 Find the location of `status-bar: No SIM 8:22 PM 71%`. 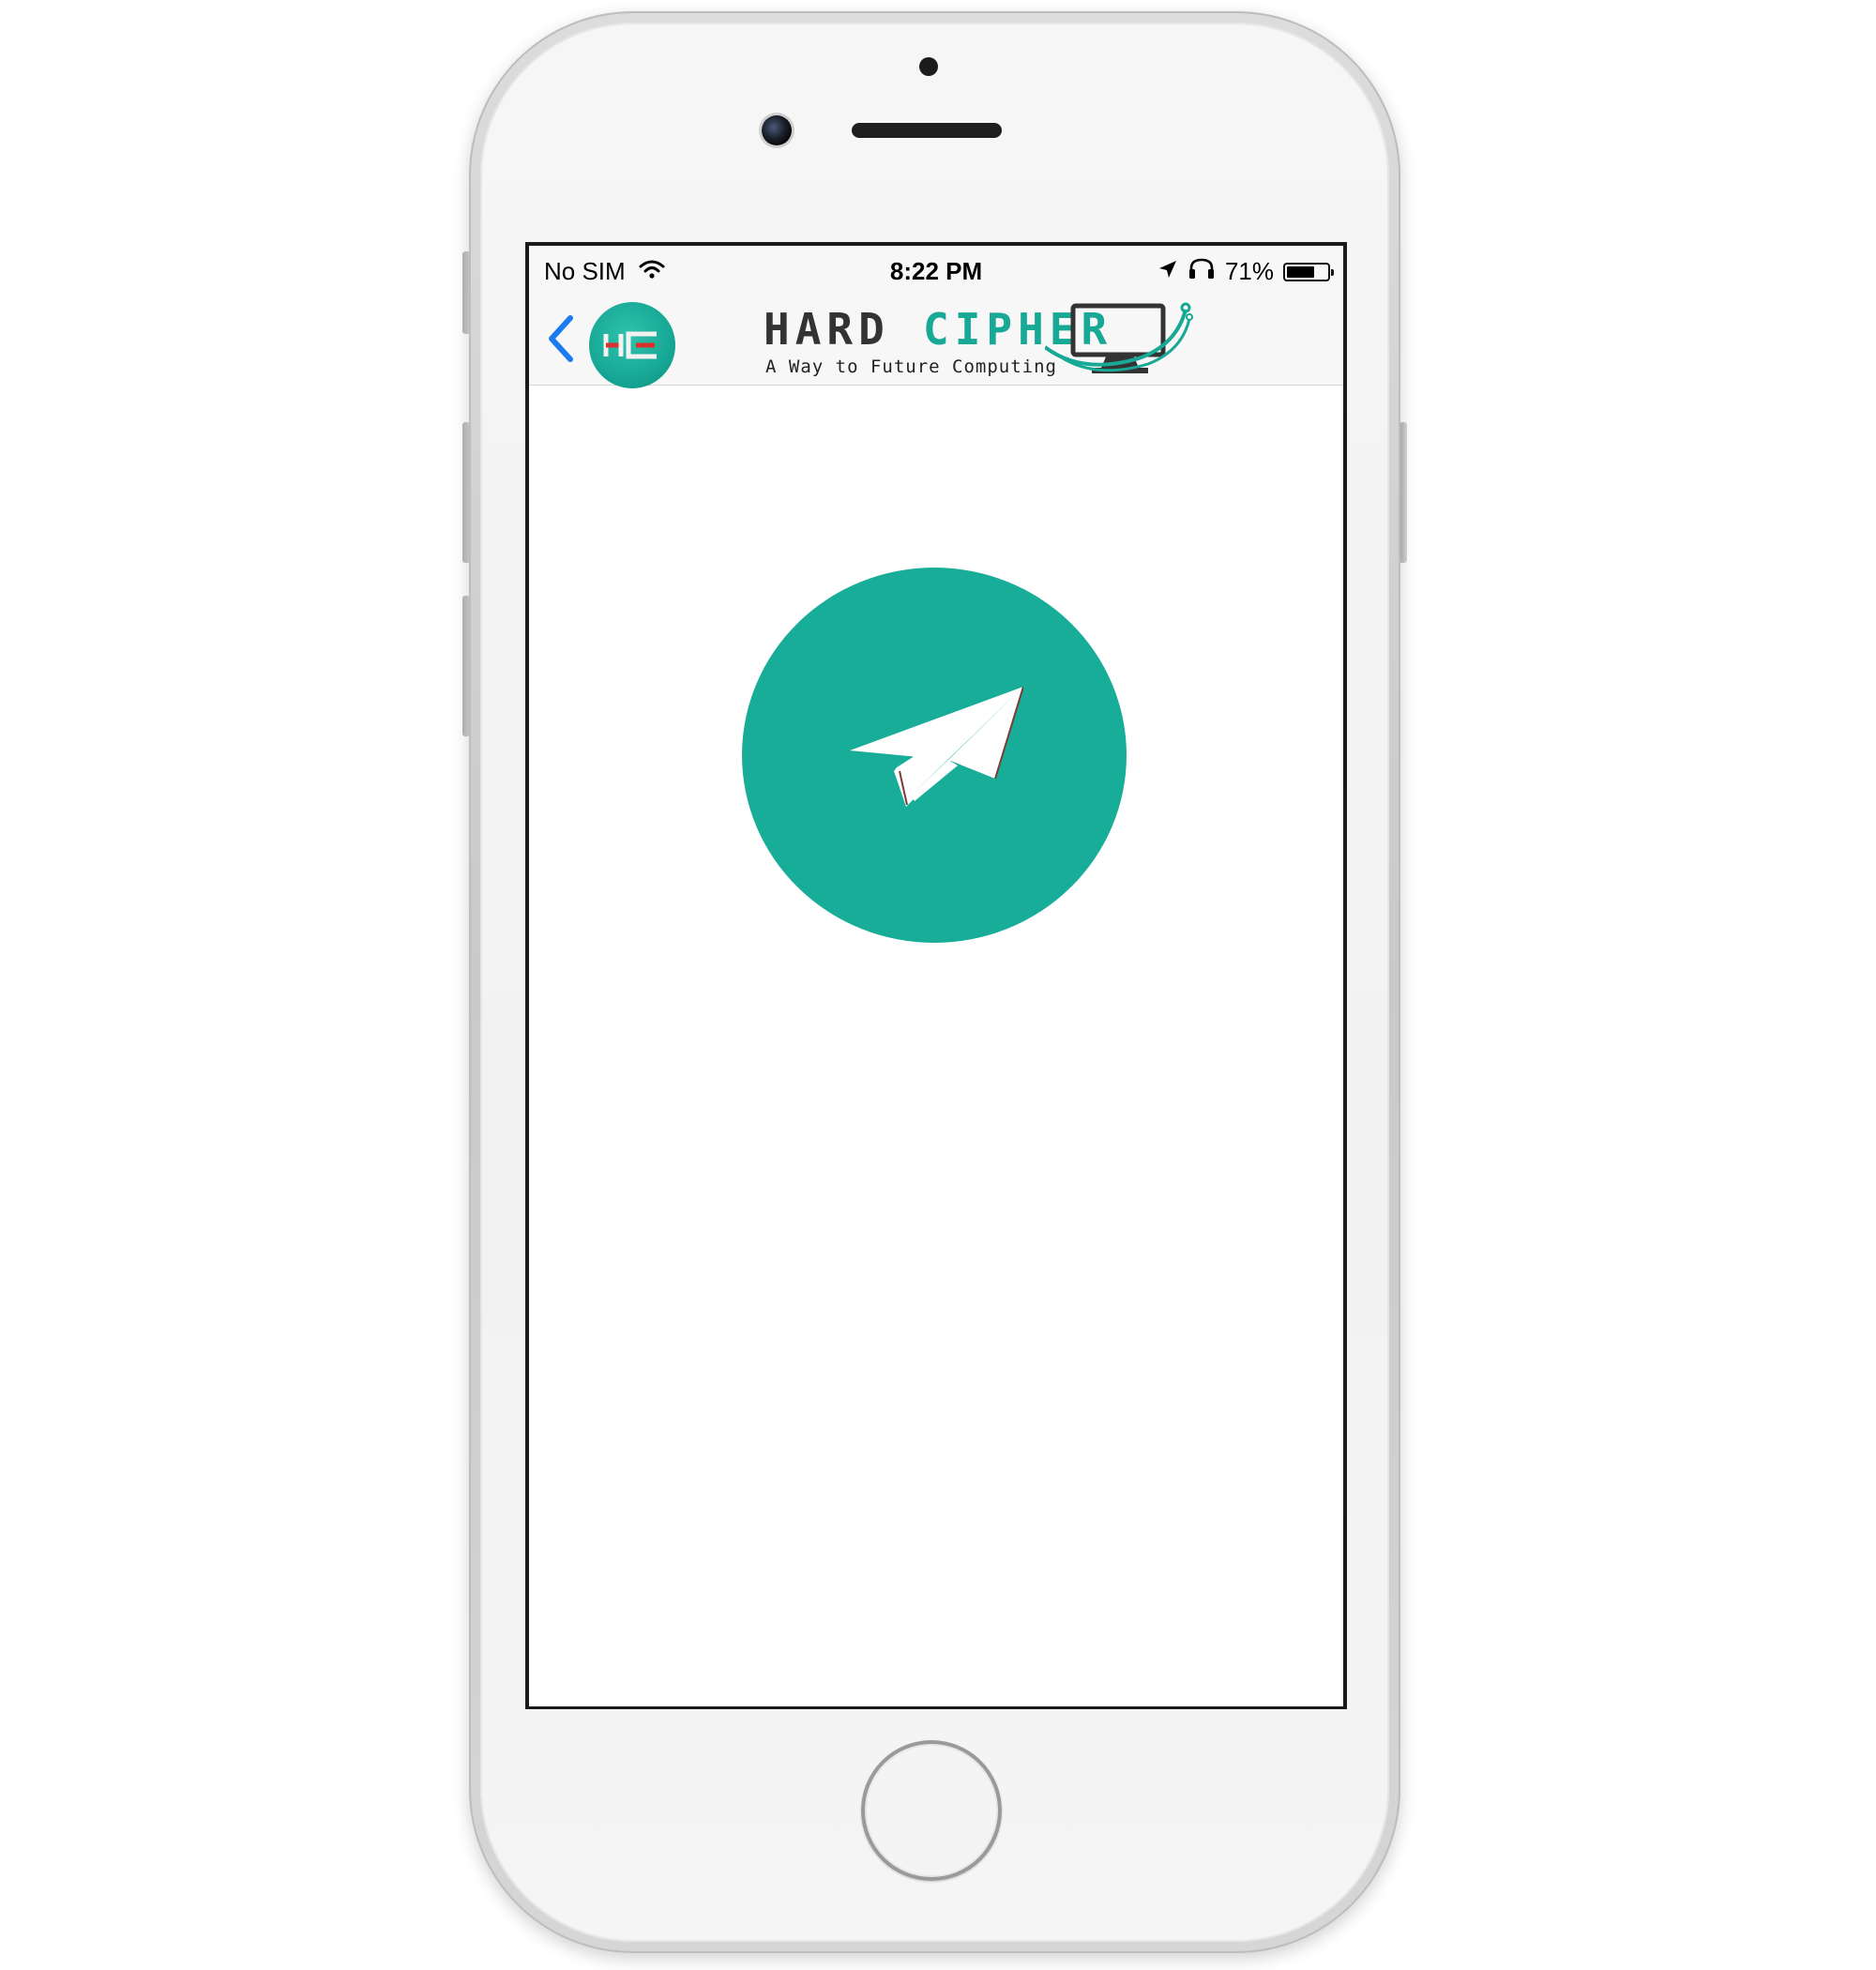

status-bar: No SIM 8:22 PM 71% is located at coordinates (936, 270).